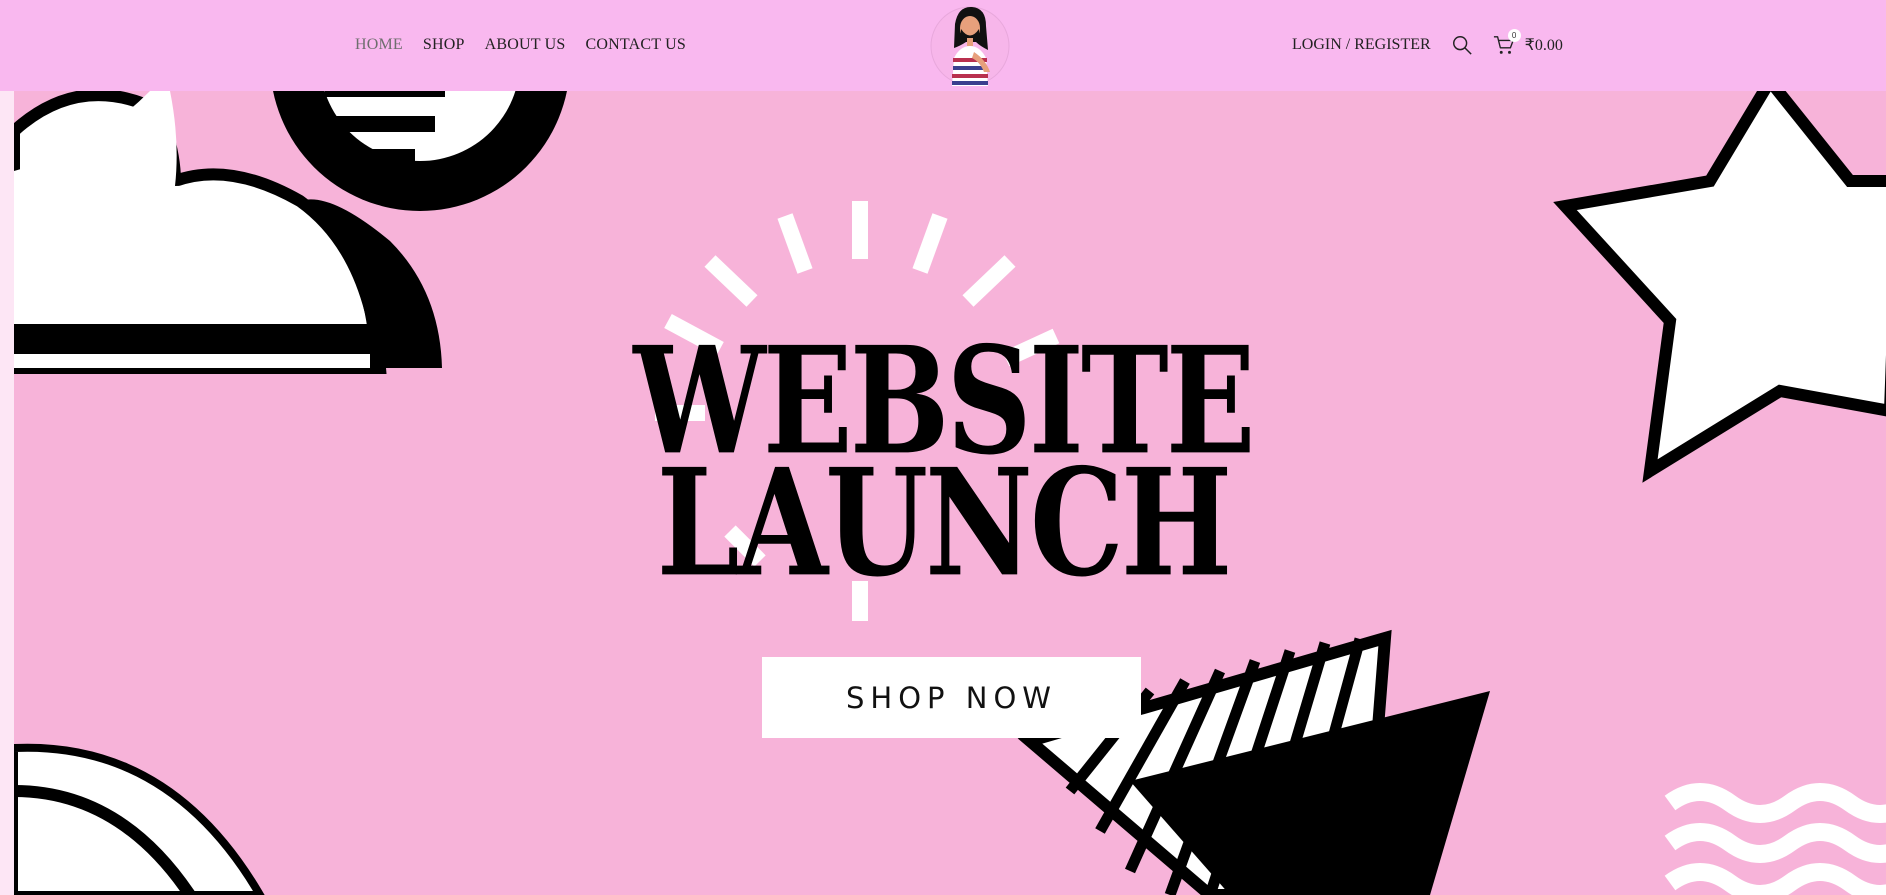 The width and height of the screenshot is (1886, 895). Describe the element at coordinates (1514, 35) in the screenshot. I see `cart-count-badge: 0` at that location.